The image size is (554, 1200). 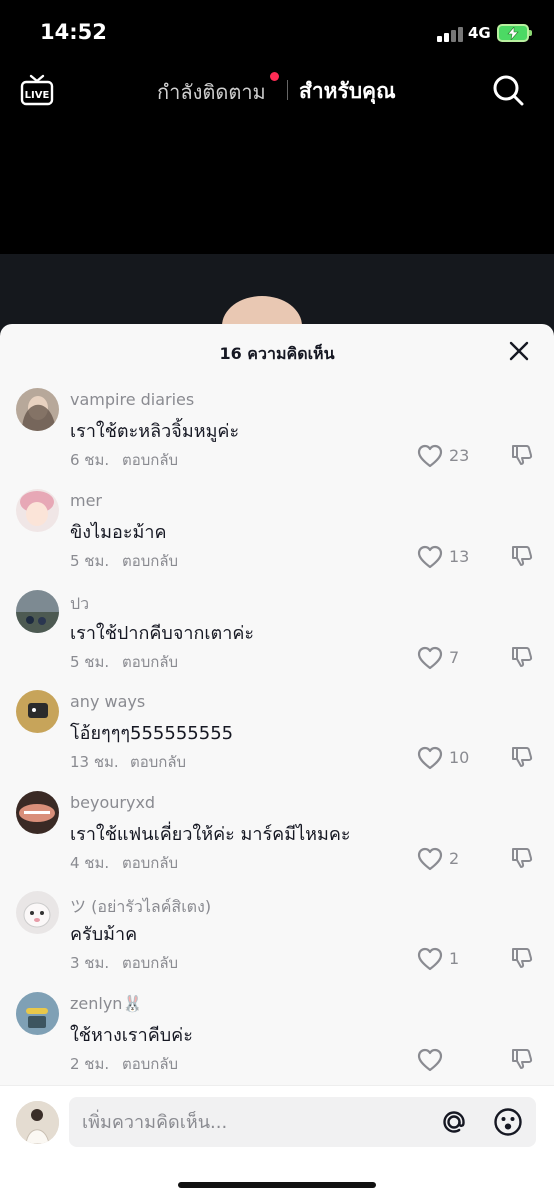 I want to click on comment-composer, so click(x=277, y=1142).